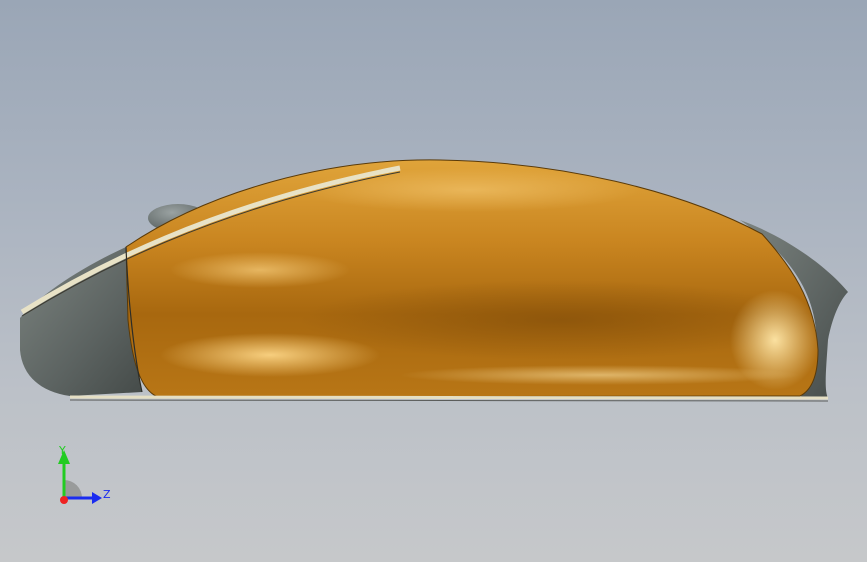 The width and height of the screenshot is (867, 562). I want to click on base-edge, so click(449, 397).